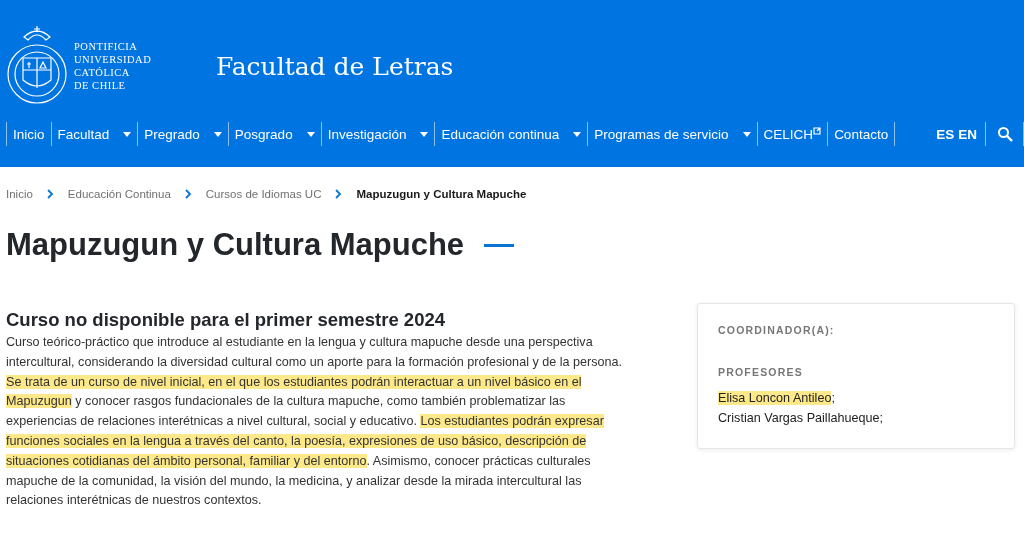 The width and height of the screenshot is (1024, 543). I want to click on nav-item: Investigación, so click(377, 134).